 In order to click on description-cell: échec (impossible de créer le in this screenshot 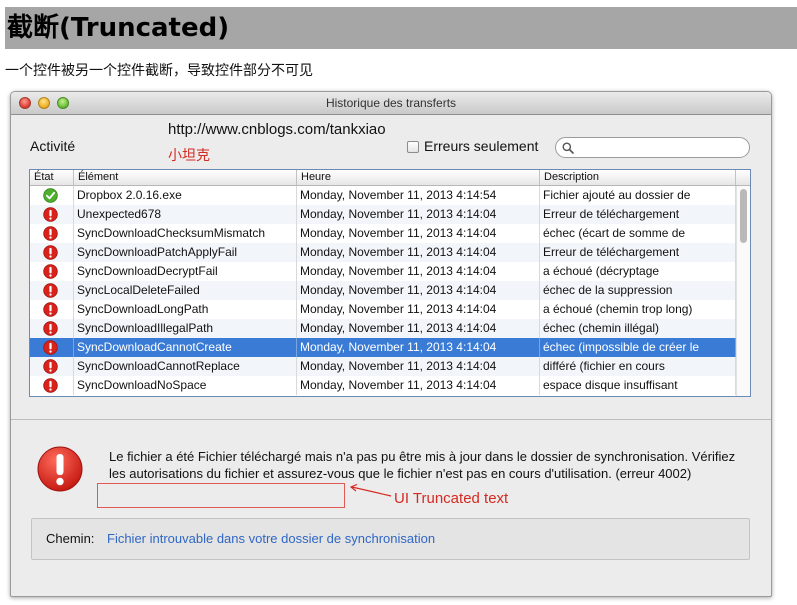, I will do `click(638, 347)`.